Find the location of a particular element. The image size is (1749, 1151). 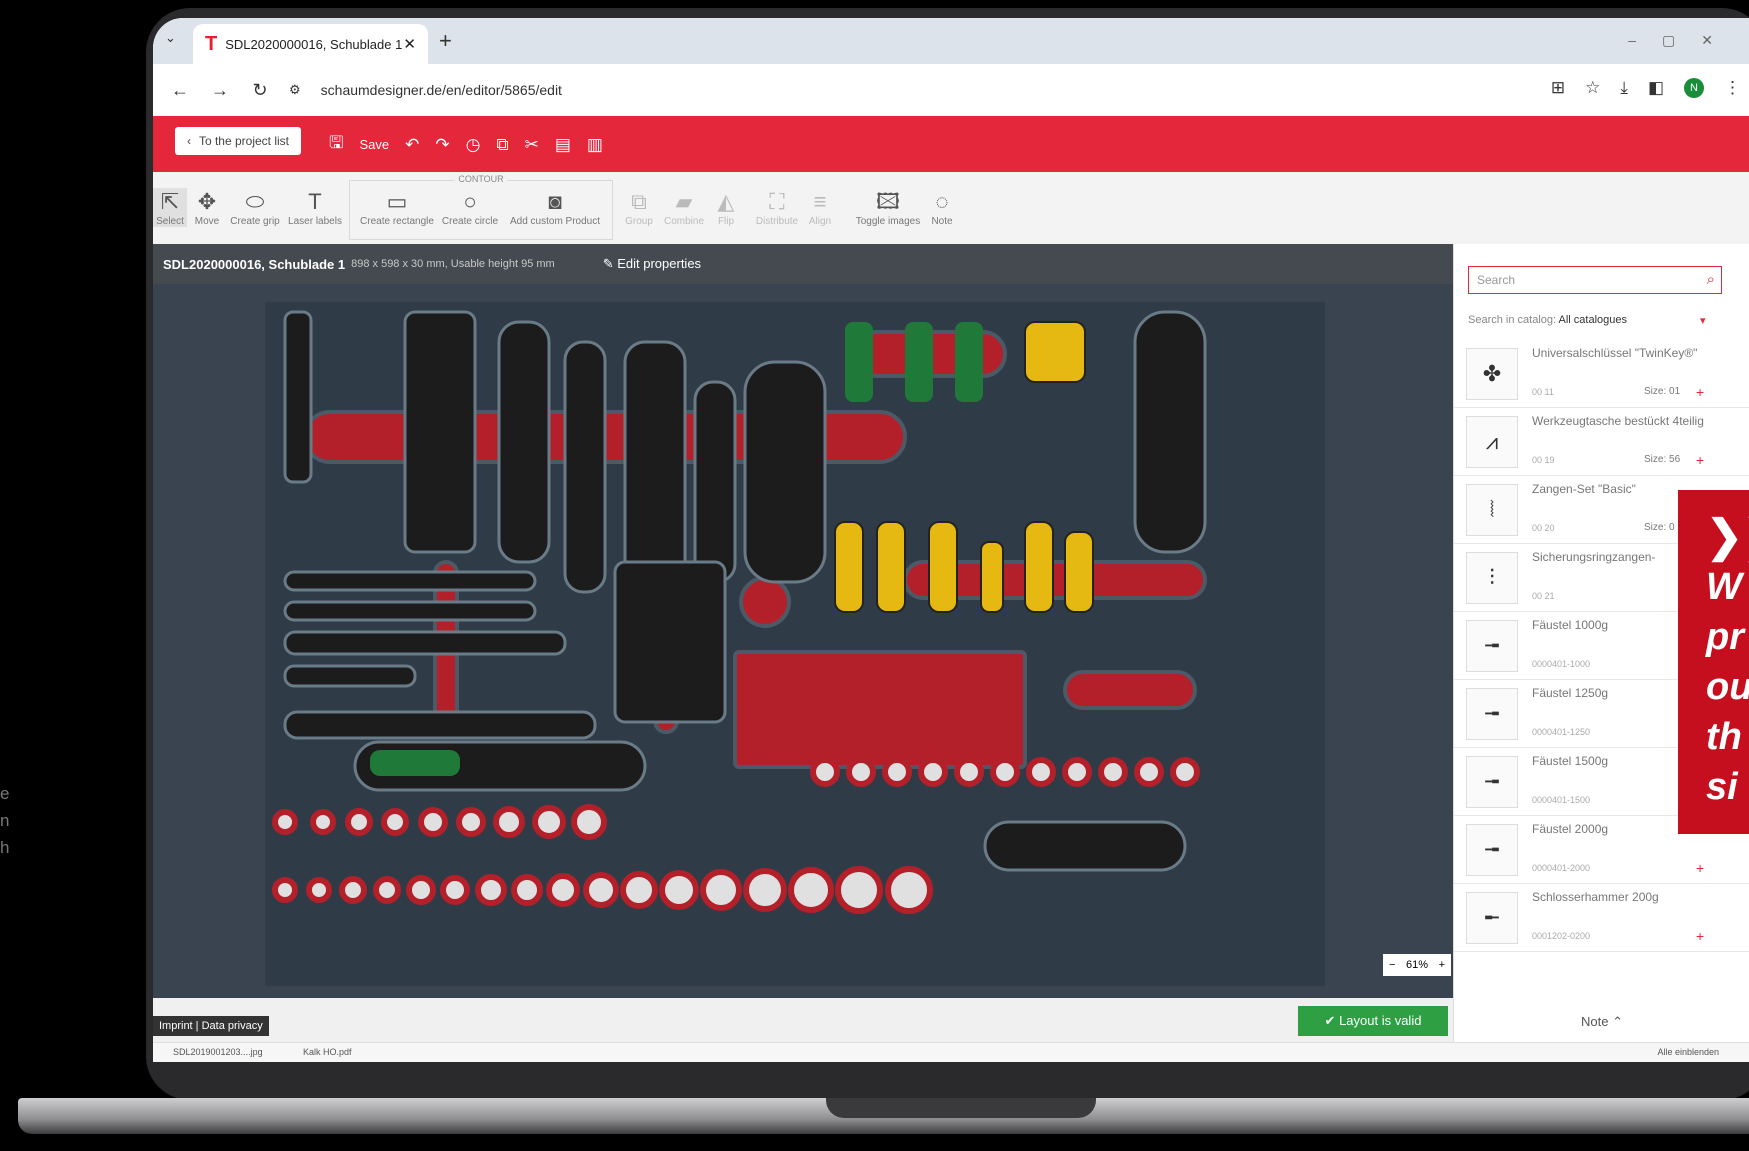

double-chevron-icon: ❯❯ is located at coordinates (1727, 536).